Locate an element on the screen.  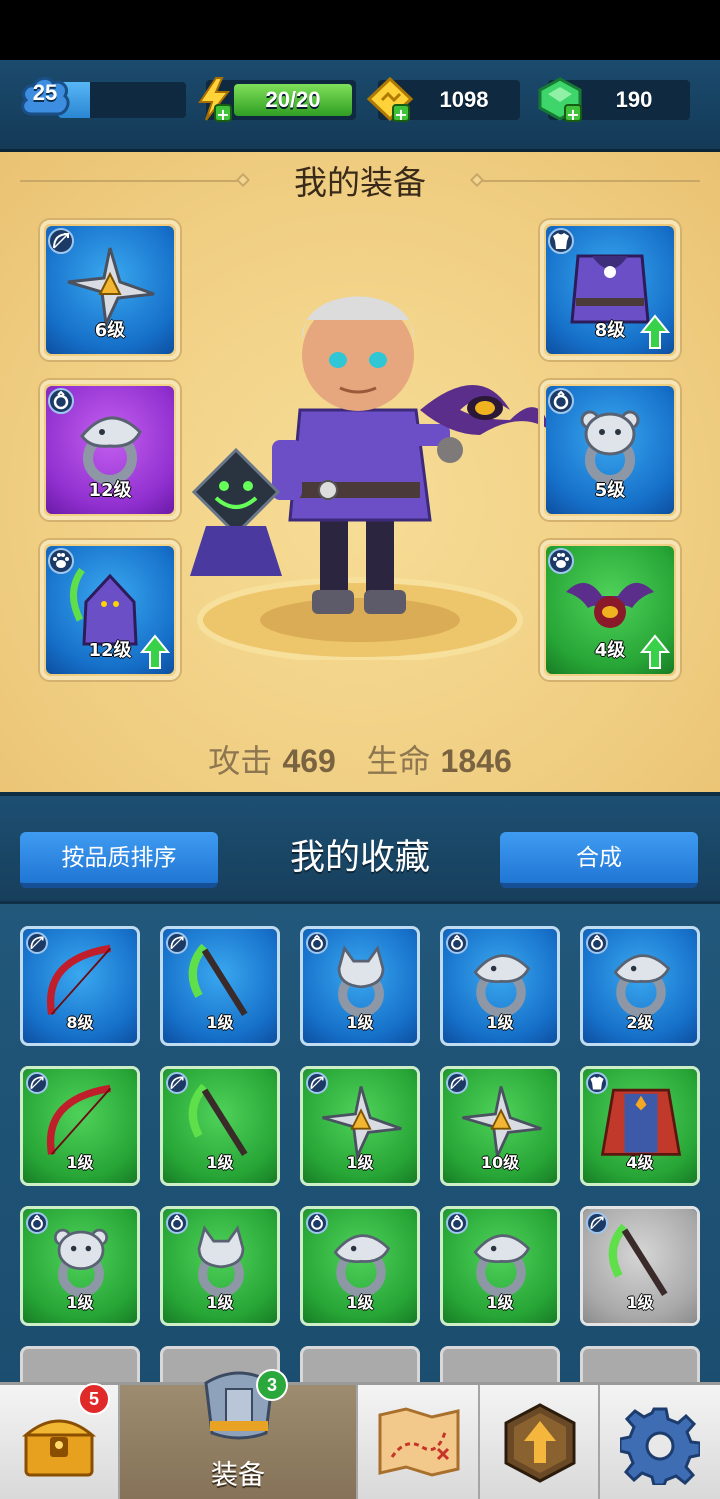
upgrade-icon is located at coordinates (540, 1443).